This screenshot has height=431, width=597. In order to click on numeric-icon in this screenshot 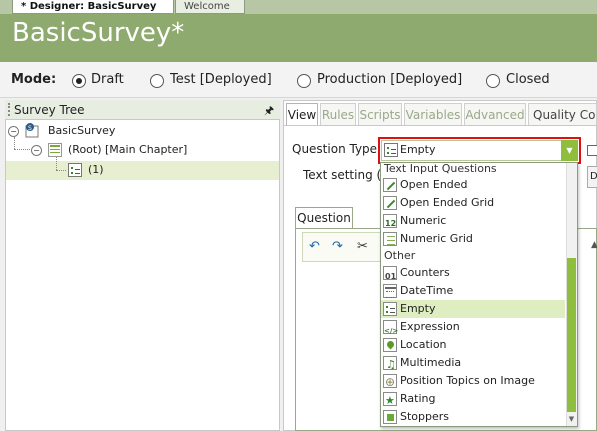, I will do `click(390, 223)`.